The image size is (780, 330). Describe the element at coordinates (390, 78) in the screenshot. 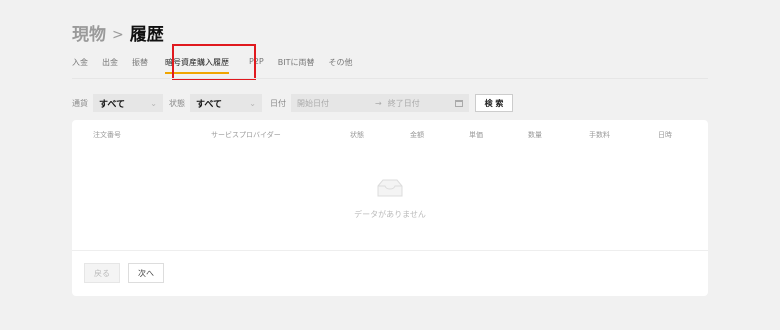

I see `tab-divider` at that location.